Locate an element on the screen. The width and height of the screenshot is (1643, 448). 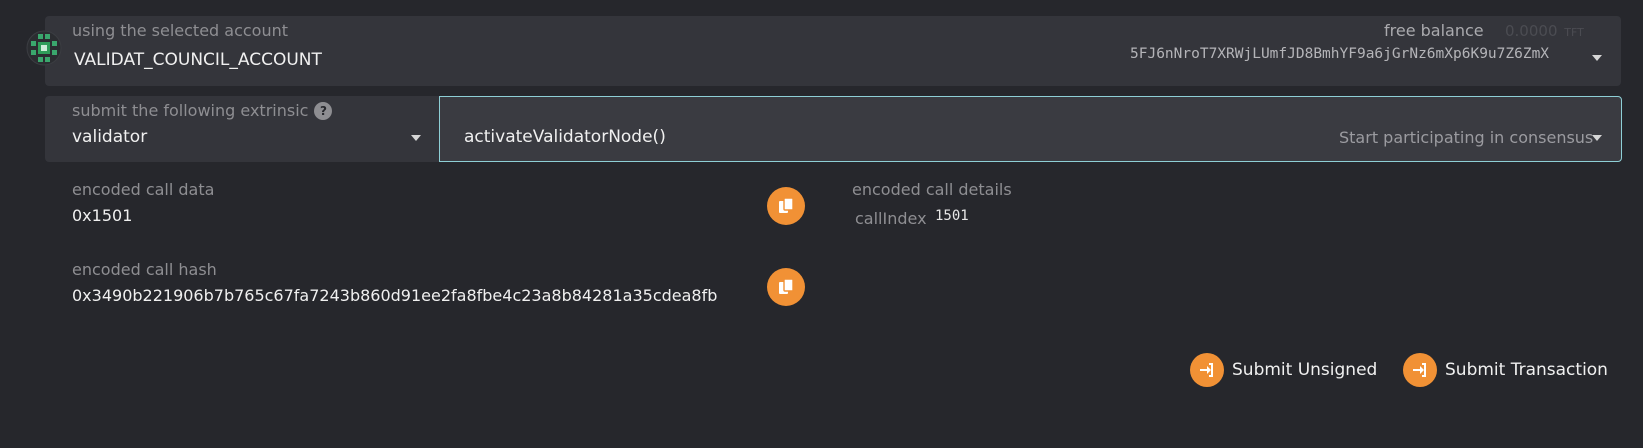
extrinsic-section-value: validator is located at coordinates (110, 137).